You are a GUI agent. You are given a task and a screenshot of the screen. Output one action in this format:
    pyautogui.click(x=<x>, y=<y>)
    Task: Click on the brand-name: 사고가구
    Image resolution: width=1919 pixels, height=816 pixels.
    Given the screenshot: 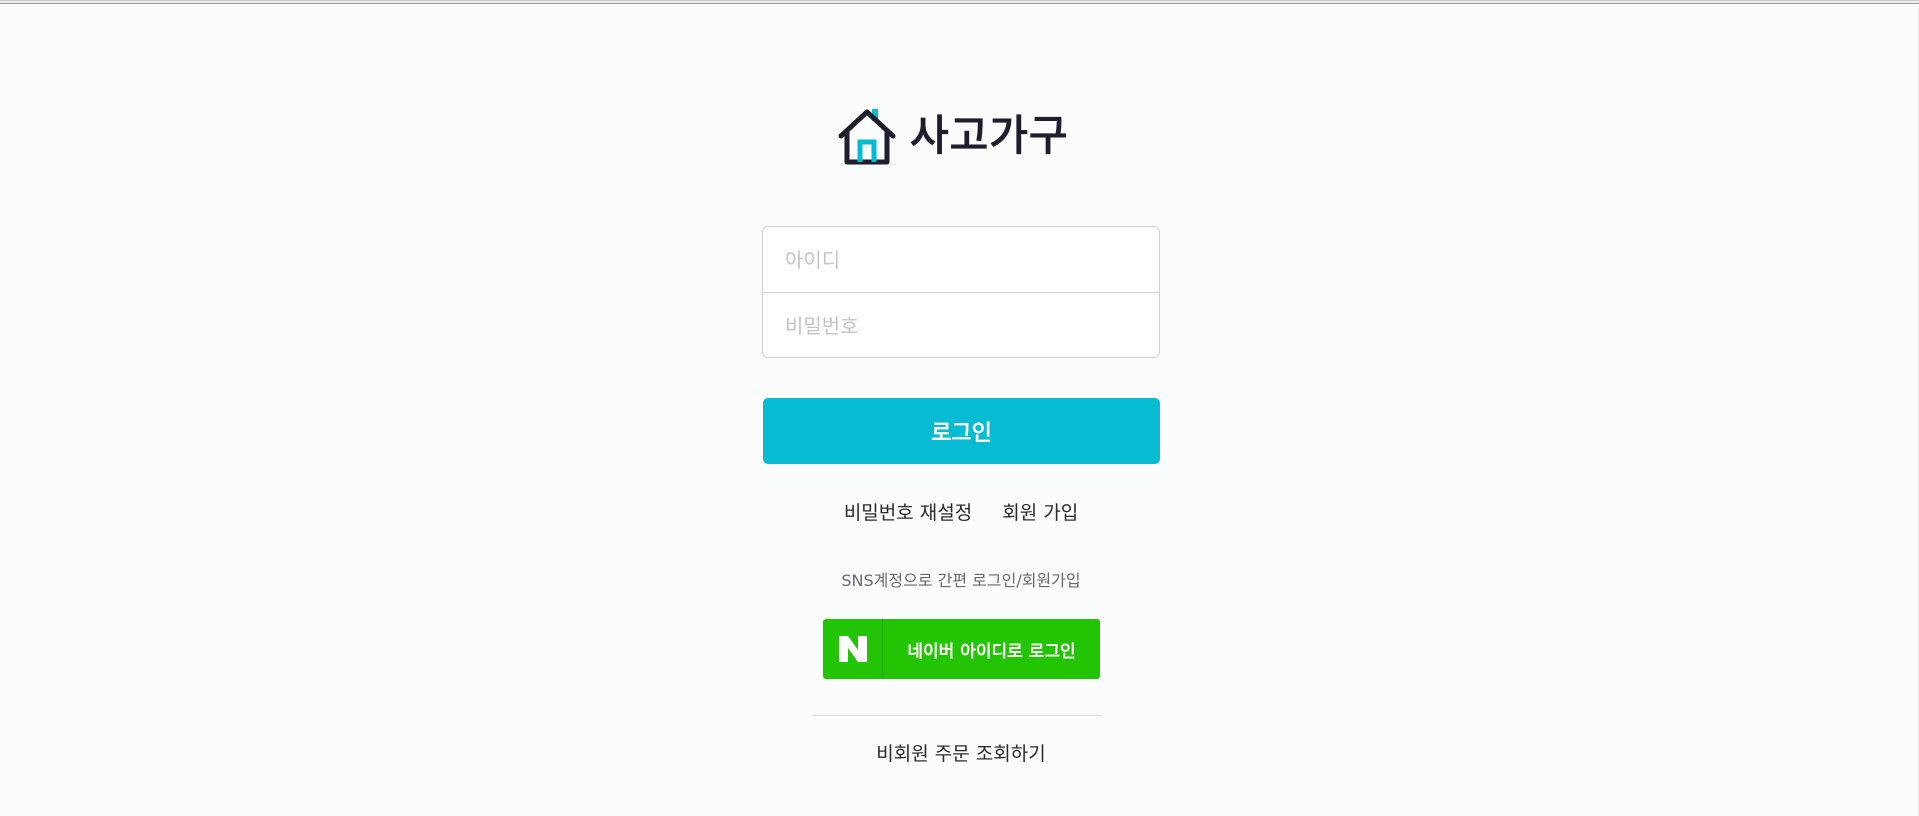 What is the action you would take?
    pyautogui.click(x=989, y=135)
    